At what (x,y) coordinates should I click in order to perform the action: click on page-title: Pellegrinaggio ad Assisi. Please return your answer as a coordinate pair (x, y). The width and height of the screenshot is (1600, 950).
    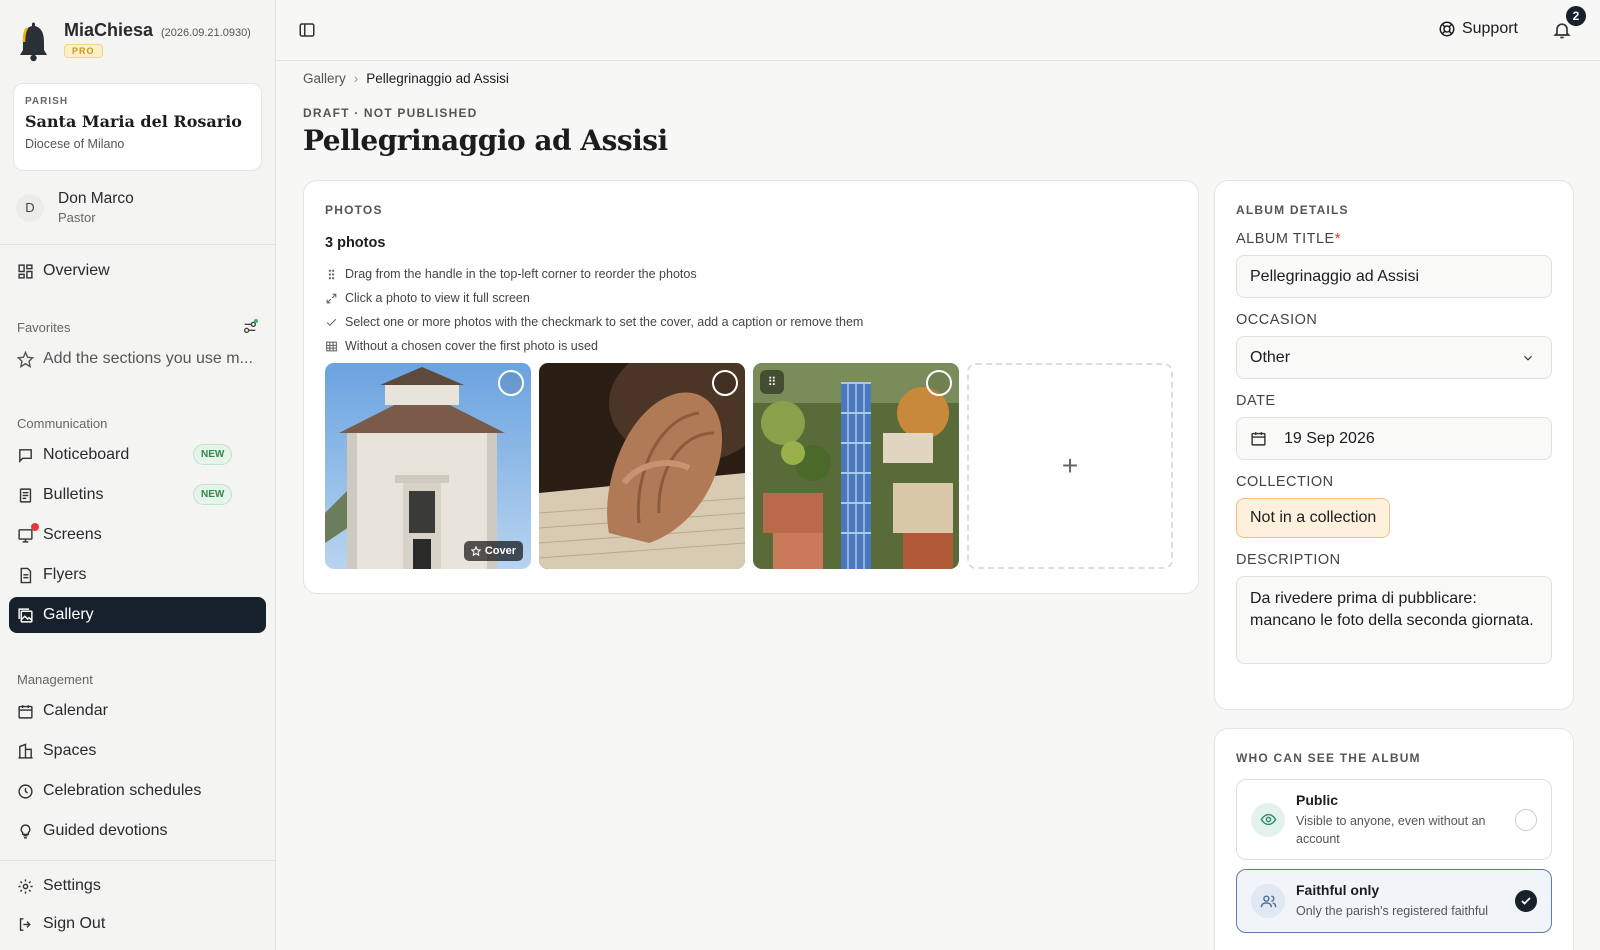
    Looking at the image, I should click on (485, 140).